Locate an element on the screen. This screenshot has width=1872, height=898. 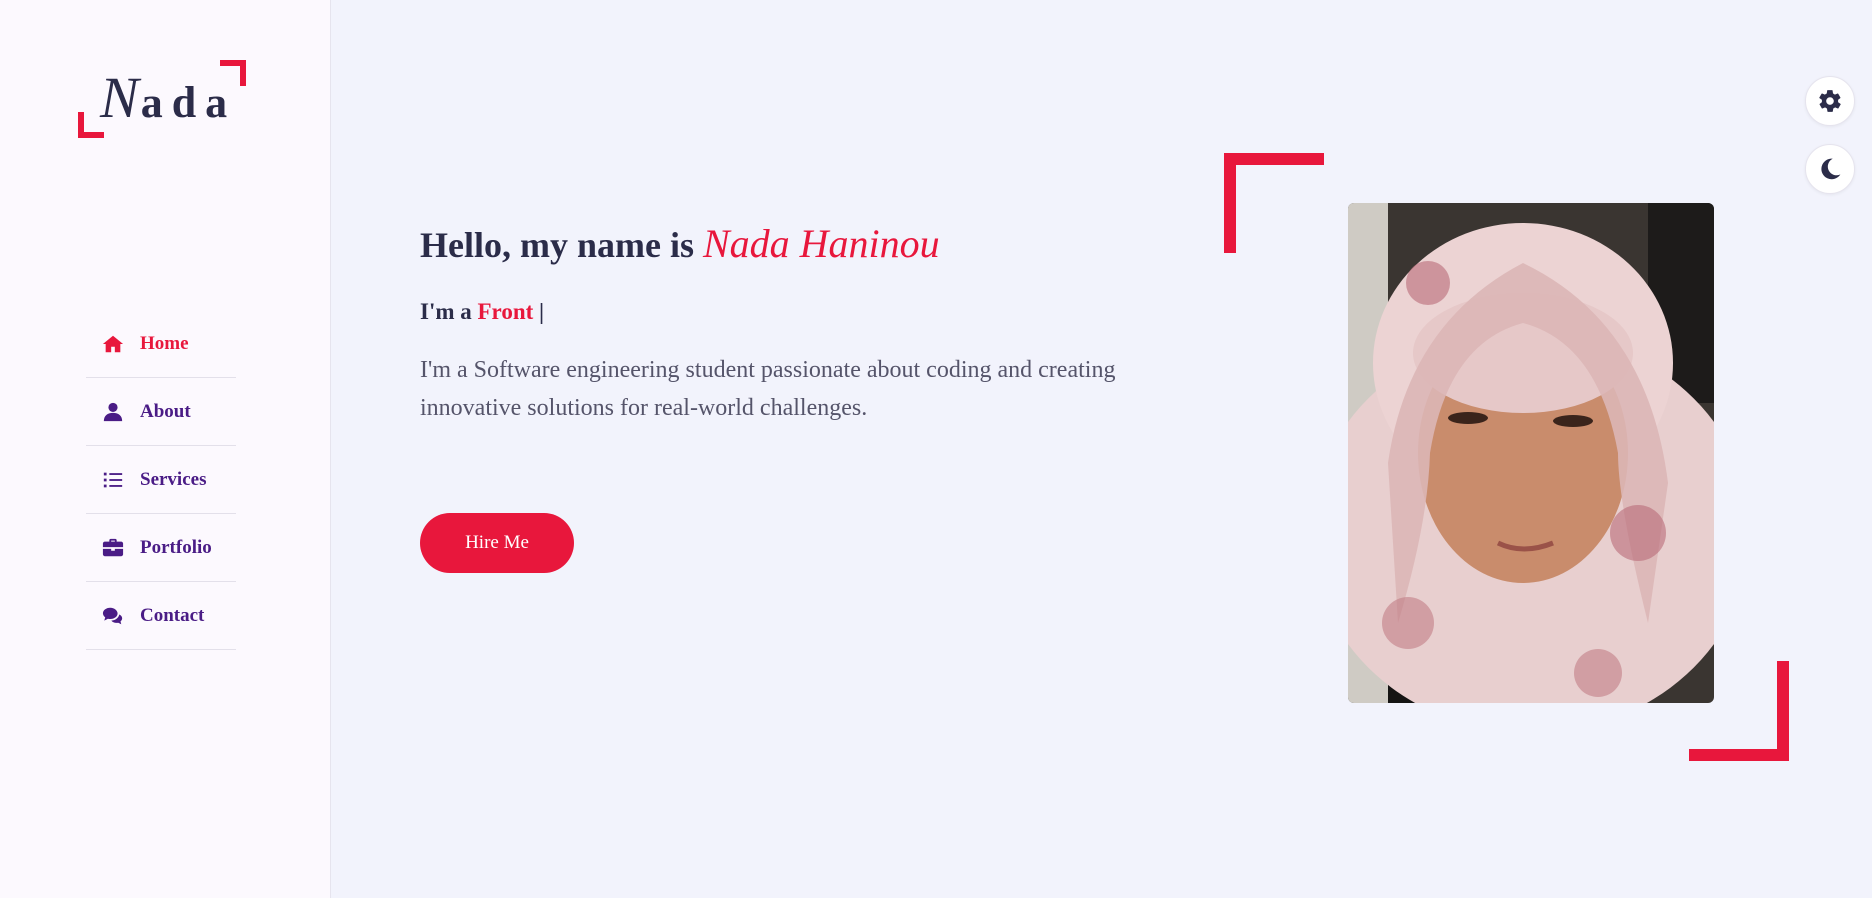
main-nav: Home About Services Portfolio Contact is located at coordinates (161, 480).